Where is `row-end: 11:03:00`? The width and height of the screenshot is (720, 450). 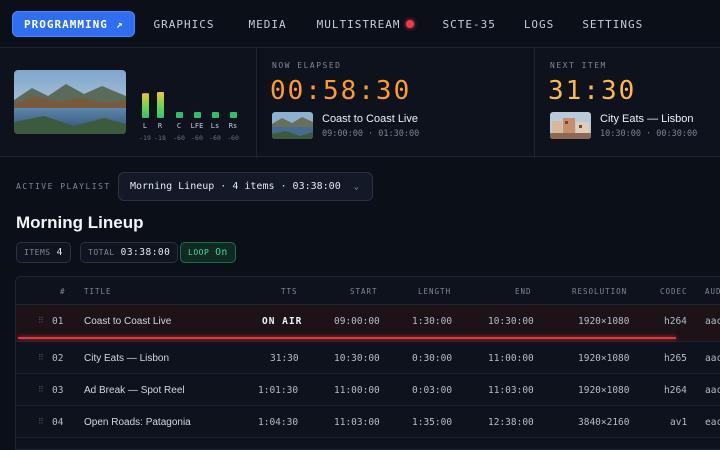 row-end: 11:03:00 is located at coordinates (511, 390).